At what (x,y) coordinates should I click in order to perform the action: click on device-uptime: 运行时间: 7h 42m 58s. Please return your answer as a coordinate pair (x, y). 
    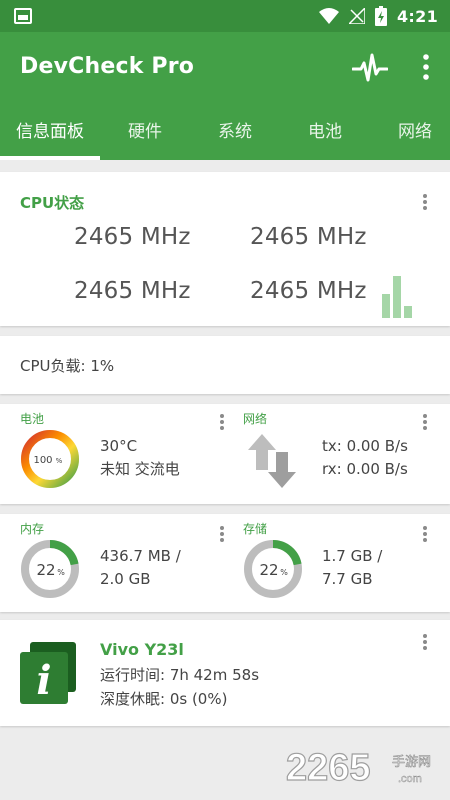
    Looking at the image, I should click on (180, 675).